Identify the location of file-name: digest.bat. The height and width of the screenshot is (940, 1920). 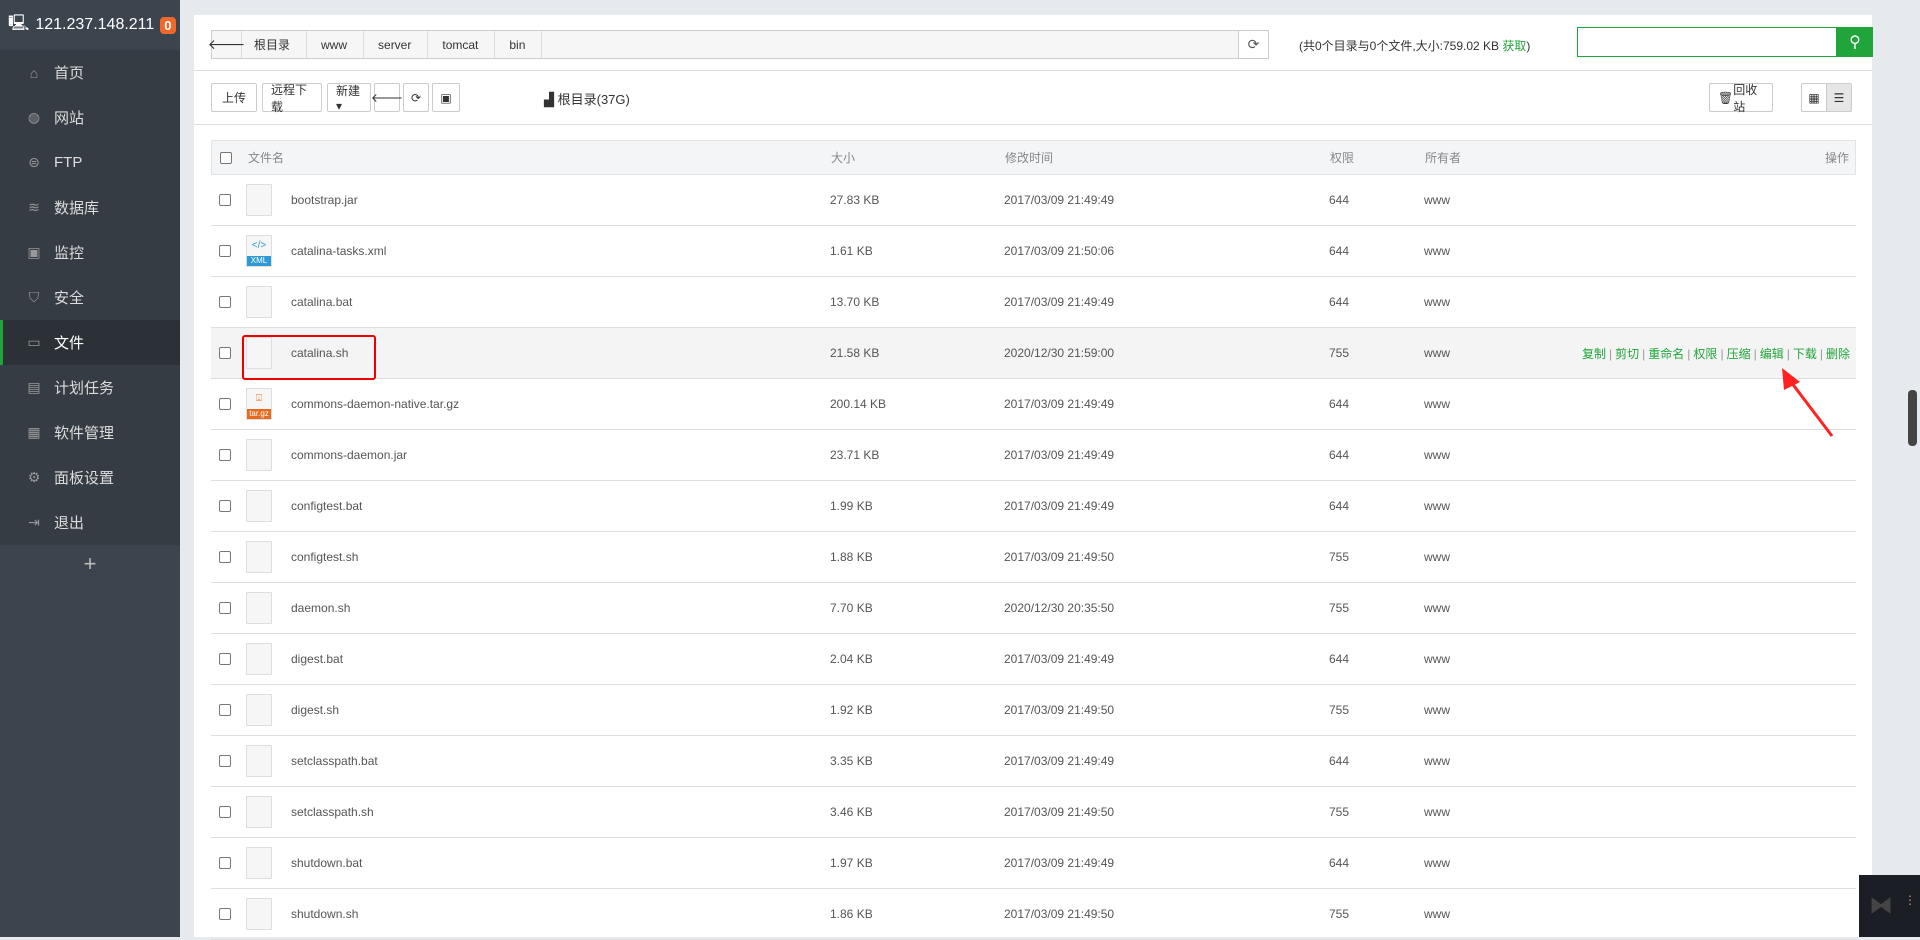
(317, 659).